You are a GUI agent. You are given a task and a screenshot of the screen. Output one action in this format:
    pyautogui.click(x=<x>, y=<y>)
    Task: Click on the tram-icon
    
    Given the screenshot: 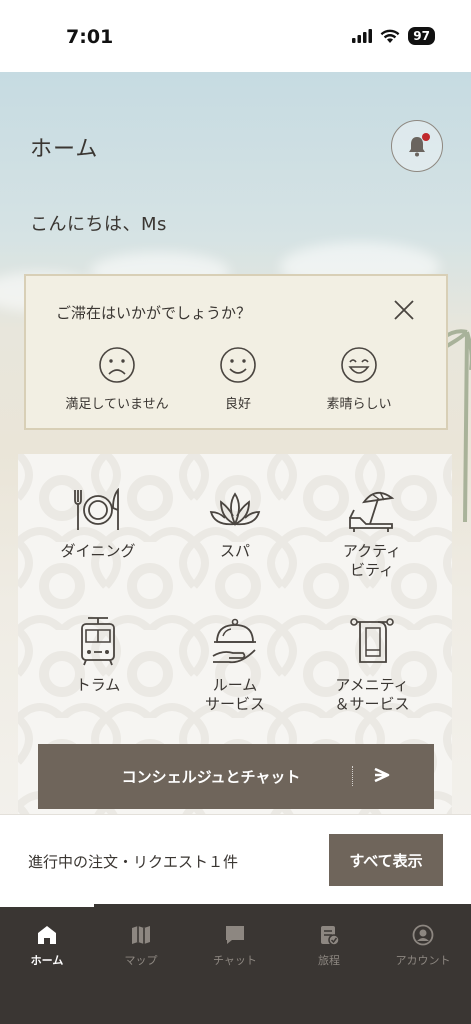 What is the action you would take?
    pyautogui.click(x=98, y=641)
    